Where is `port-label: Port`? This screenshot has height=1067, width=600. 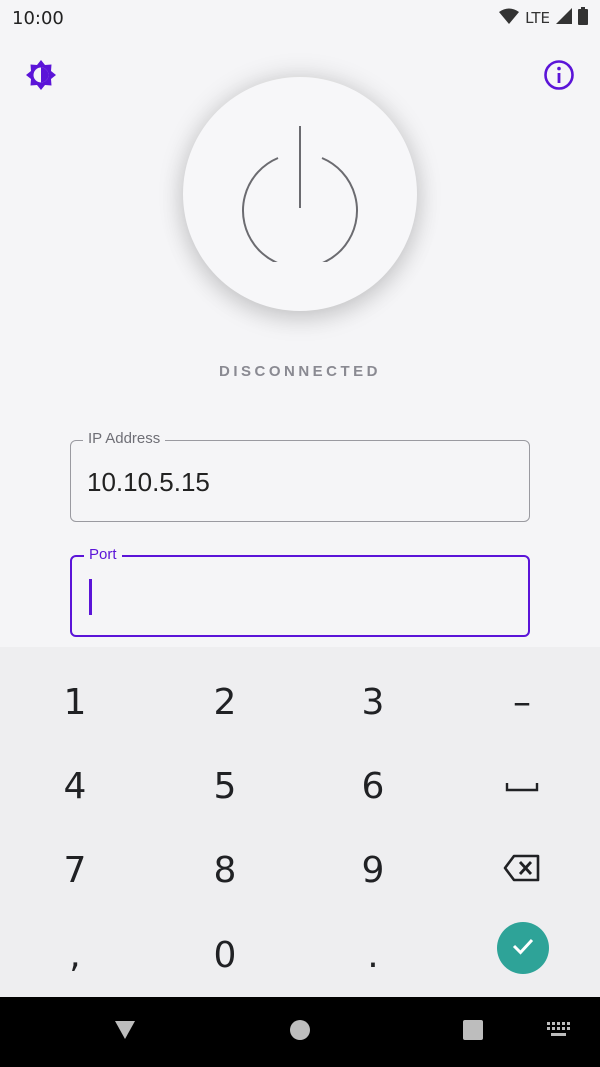
port-label: Port is located at coordinates (103, 554).